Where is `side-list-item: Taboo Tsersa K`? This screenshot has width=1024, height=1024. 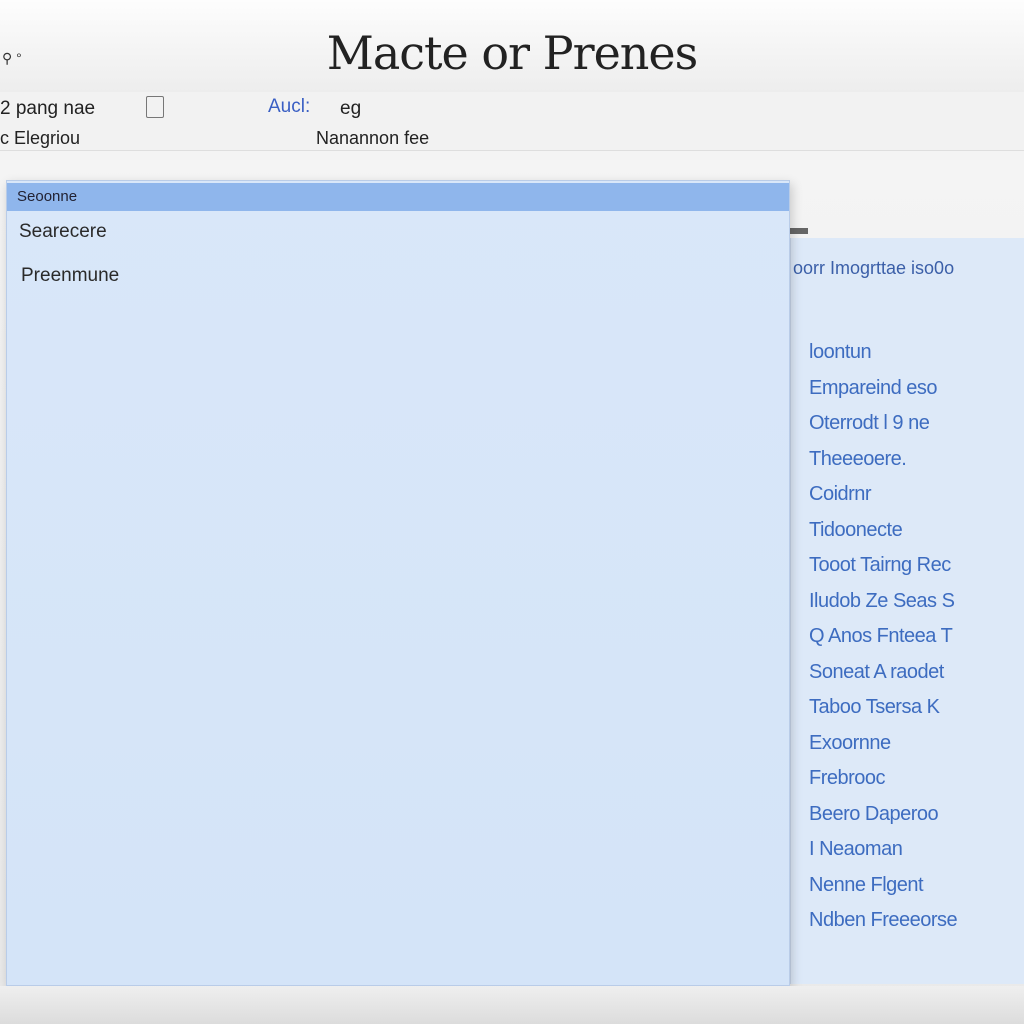 side-list-item: Taboo Tsersa K is located at coordinates (883, 709).